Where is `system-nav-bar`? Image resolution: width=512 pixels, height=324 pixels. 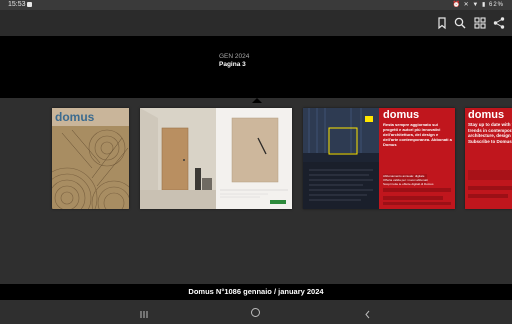
system-nav-bar is located at coordinates (256, 310).